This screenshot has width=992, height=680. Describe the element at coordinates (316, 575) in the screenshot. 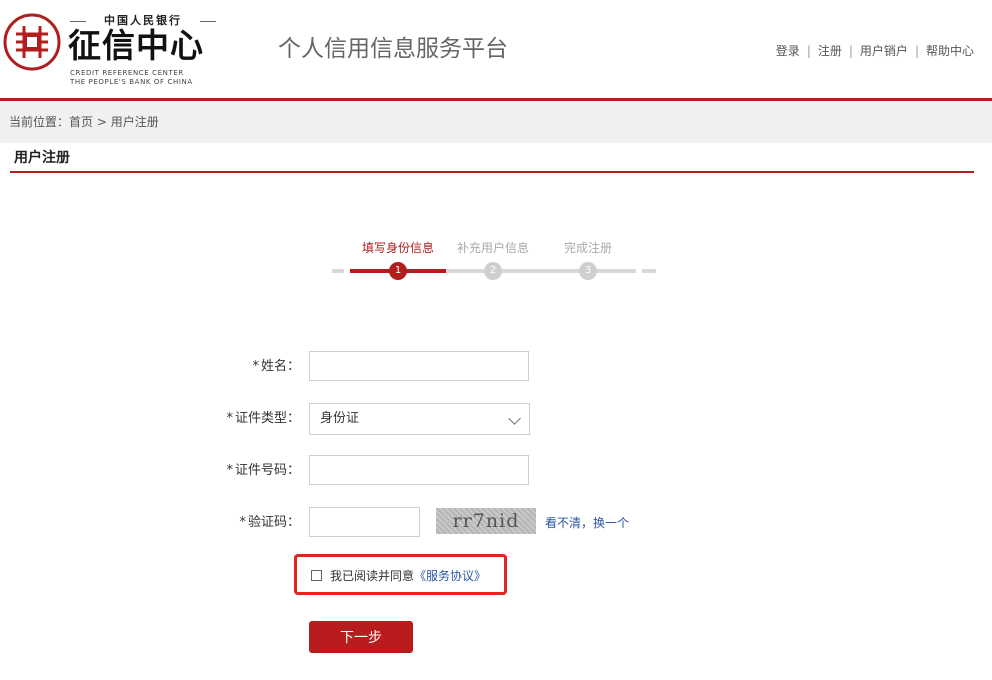

I see `agreement-checkbox` at that location.